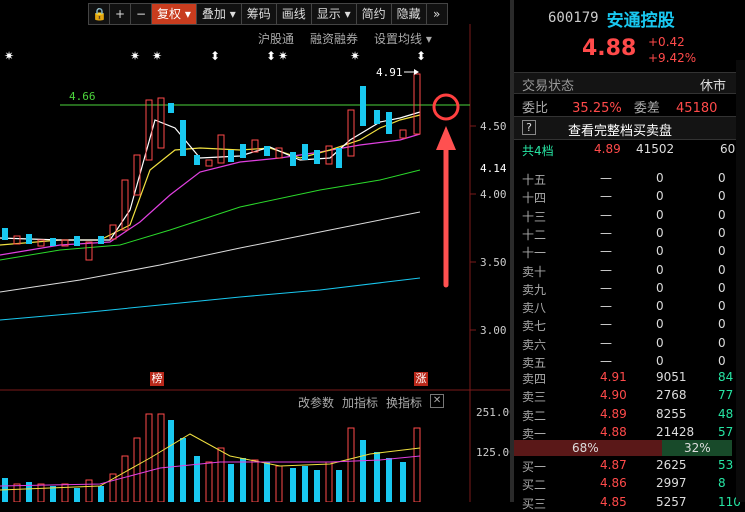  Describe the element at coordinates (620, 129) in the screenshot. I see `full-orderbook-link: 查看完整档买卖盘` at that location.